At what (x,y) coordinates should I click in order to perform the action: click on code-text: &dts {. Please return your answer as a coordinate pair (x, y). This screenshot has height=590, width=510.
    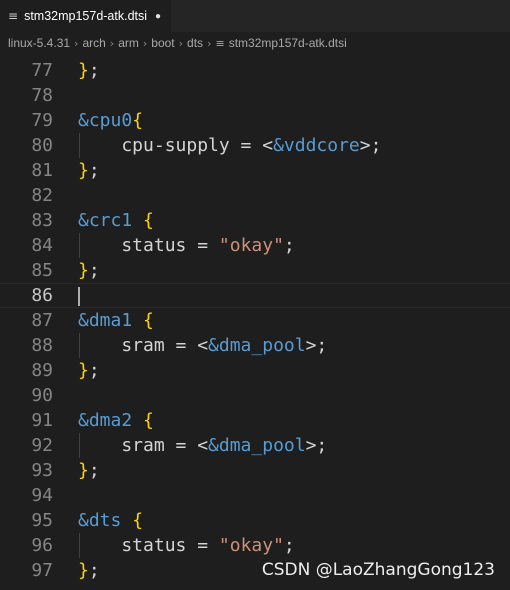
    Looking at the image, I should click on (110, 520).